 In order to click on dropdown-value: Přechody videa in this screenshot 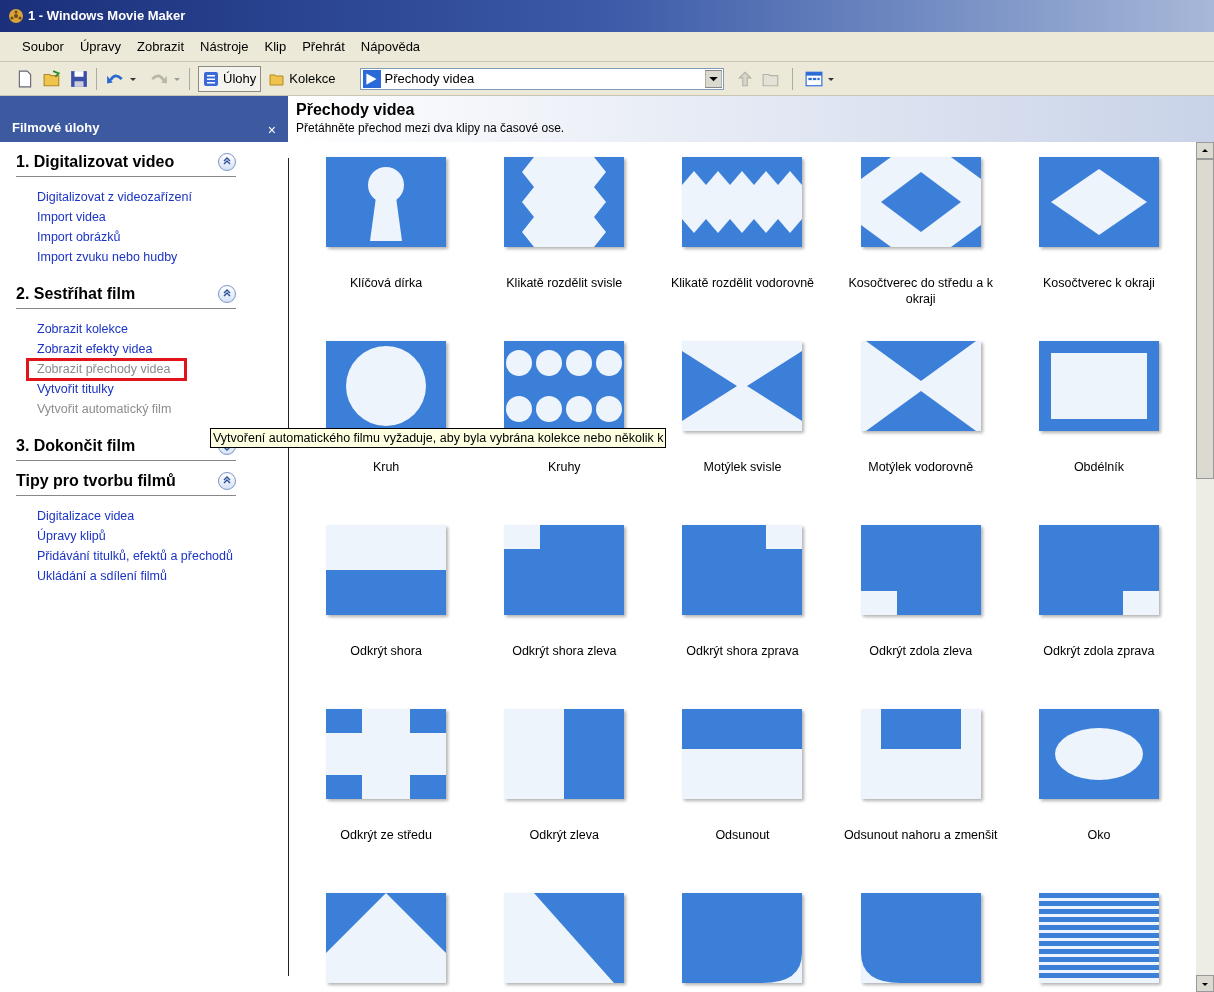, I will do `click(430, 78)`.